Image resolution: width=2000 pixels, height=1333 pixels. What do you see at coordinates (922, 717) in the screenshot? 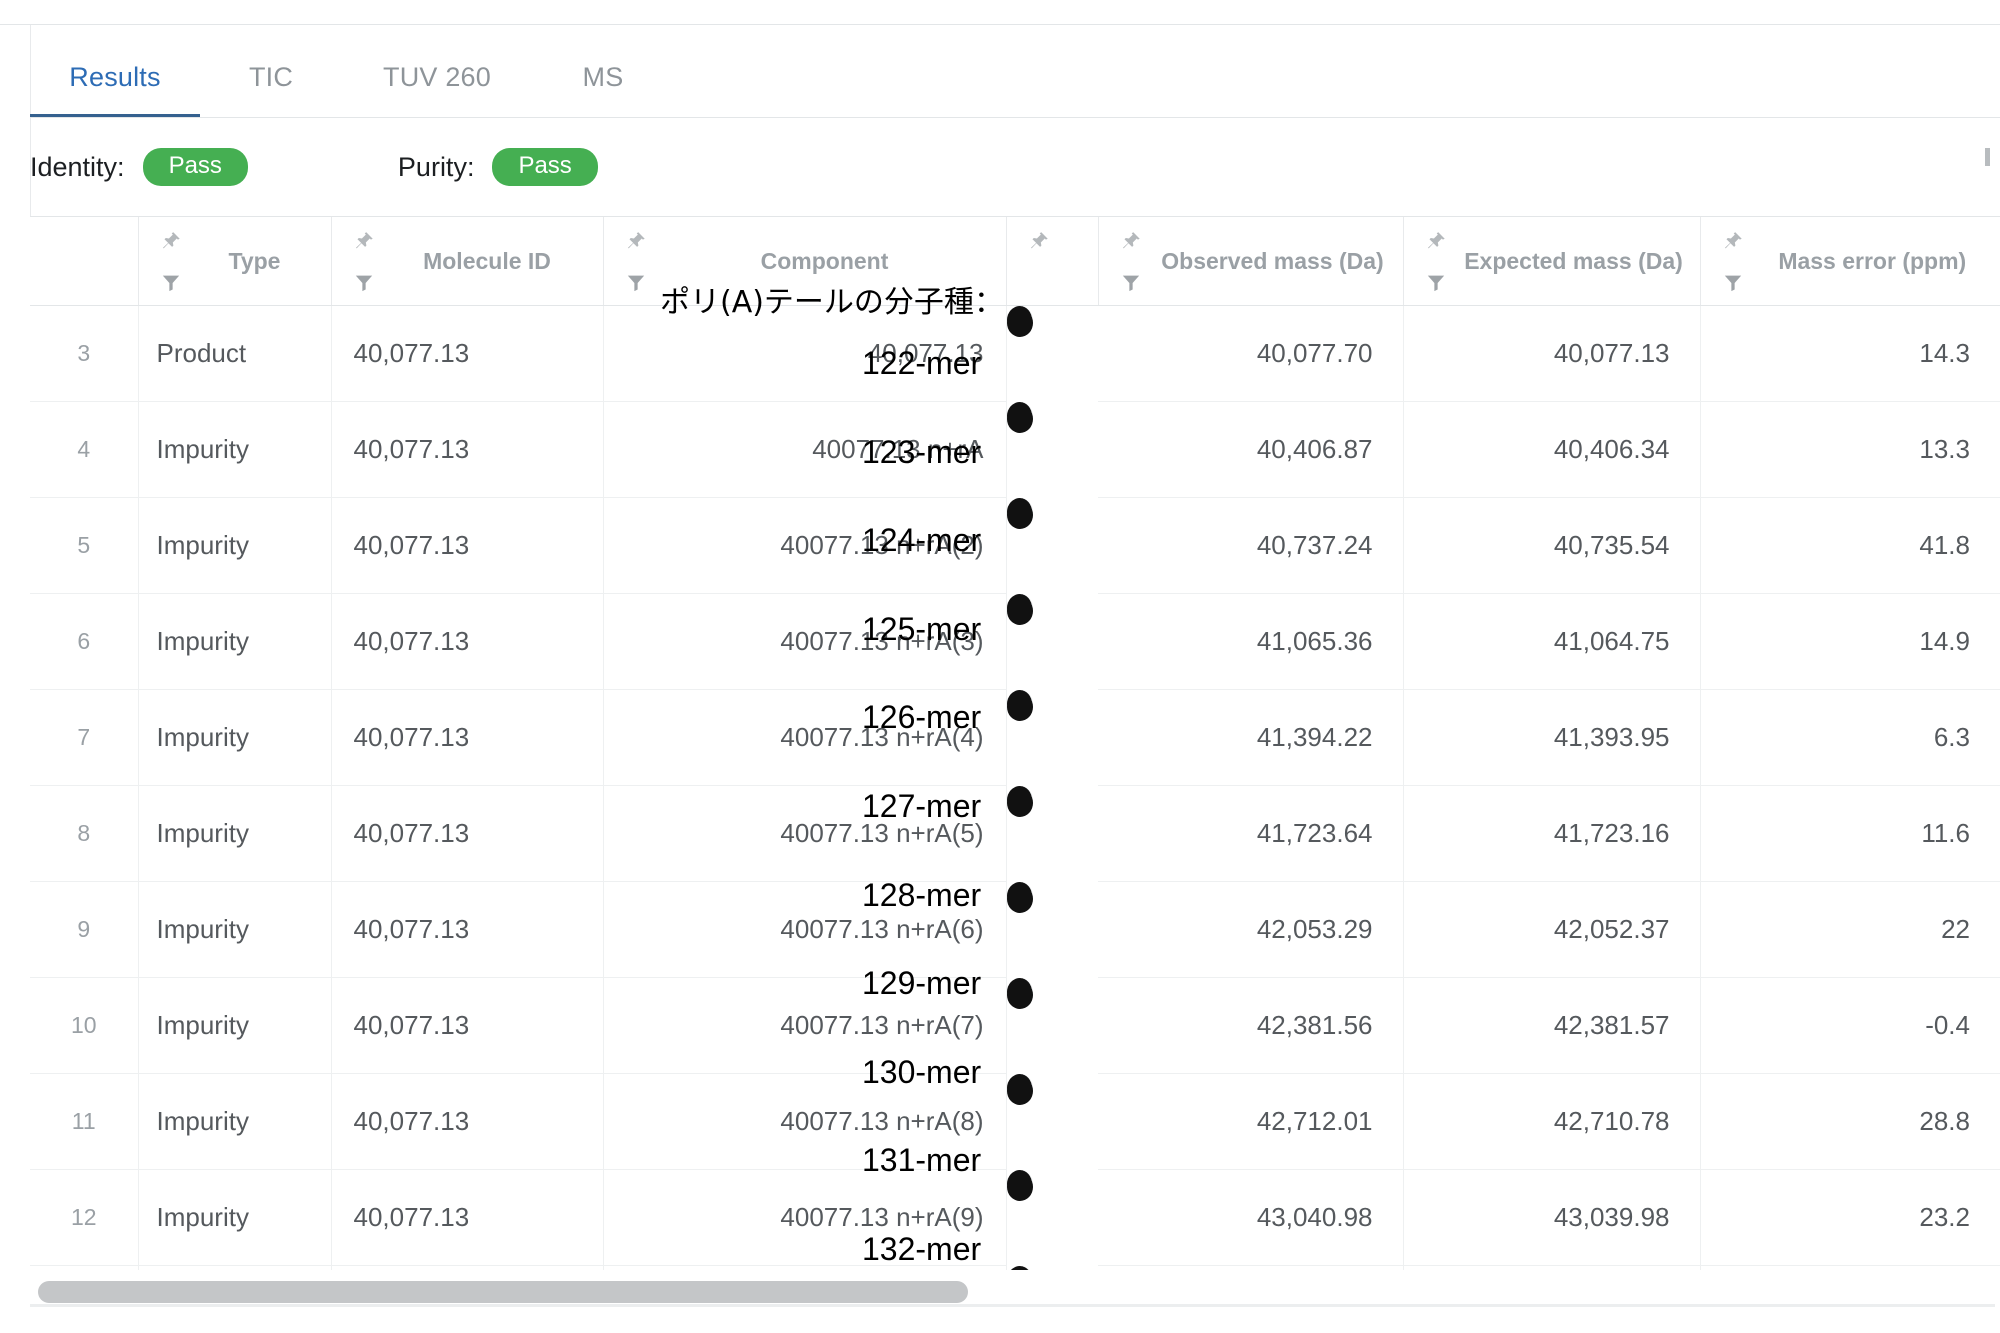
I see `mer-annotation: 126-mer` at bounding box center [922, 717].